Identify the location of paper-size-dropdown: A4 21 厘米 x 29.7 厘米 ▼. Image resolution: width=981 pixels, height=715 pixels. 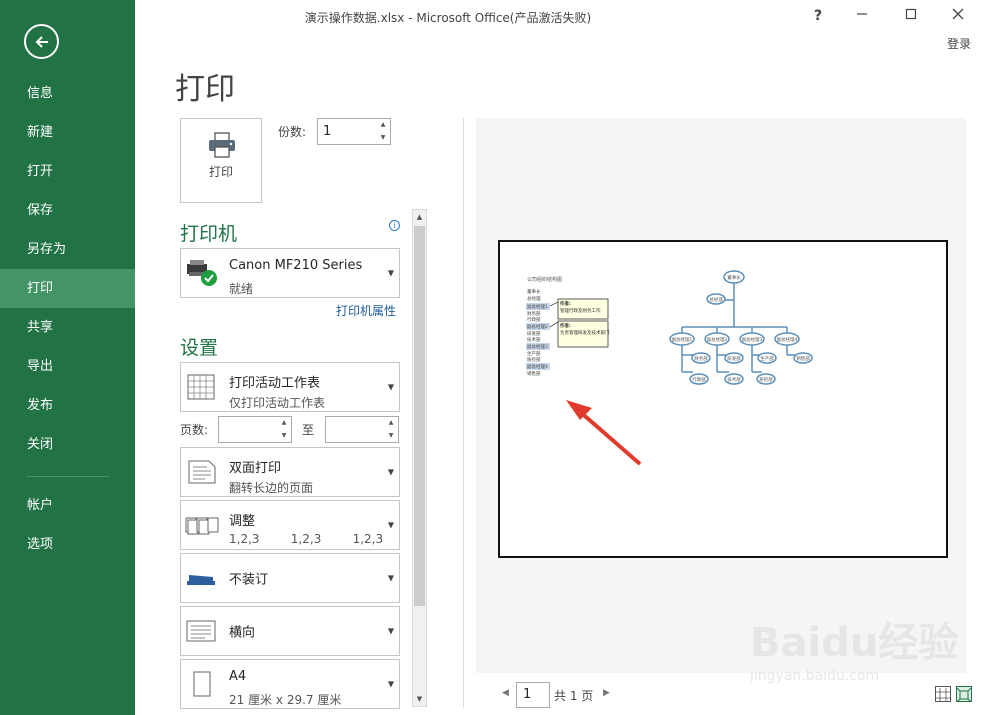
(290, 684).